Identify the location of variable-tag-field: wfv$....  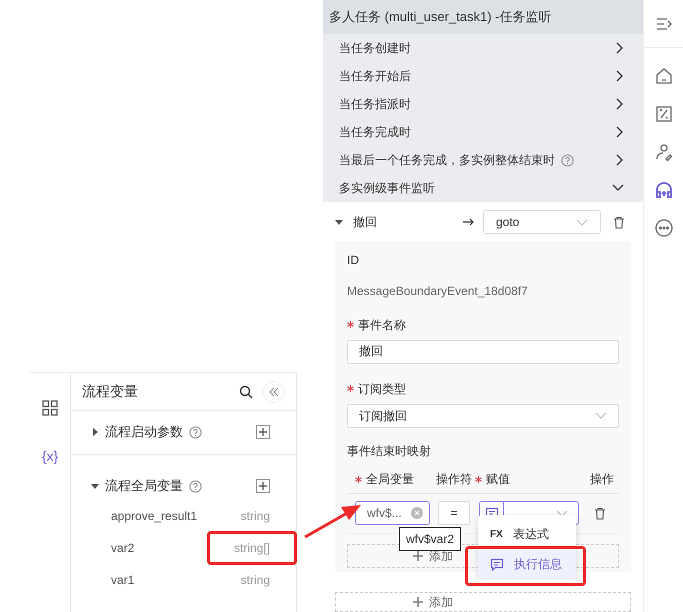
(392, 513).